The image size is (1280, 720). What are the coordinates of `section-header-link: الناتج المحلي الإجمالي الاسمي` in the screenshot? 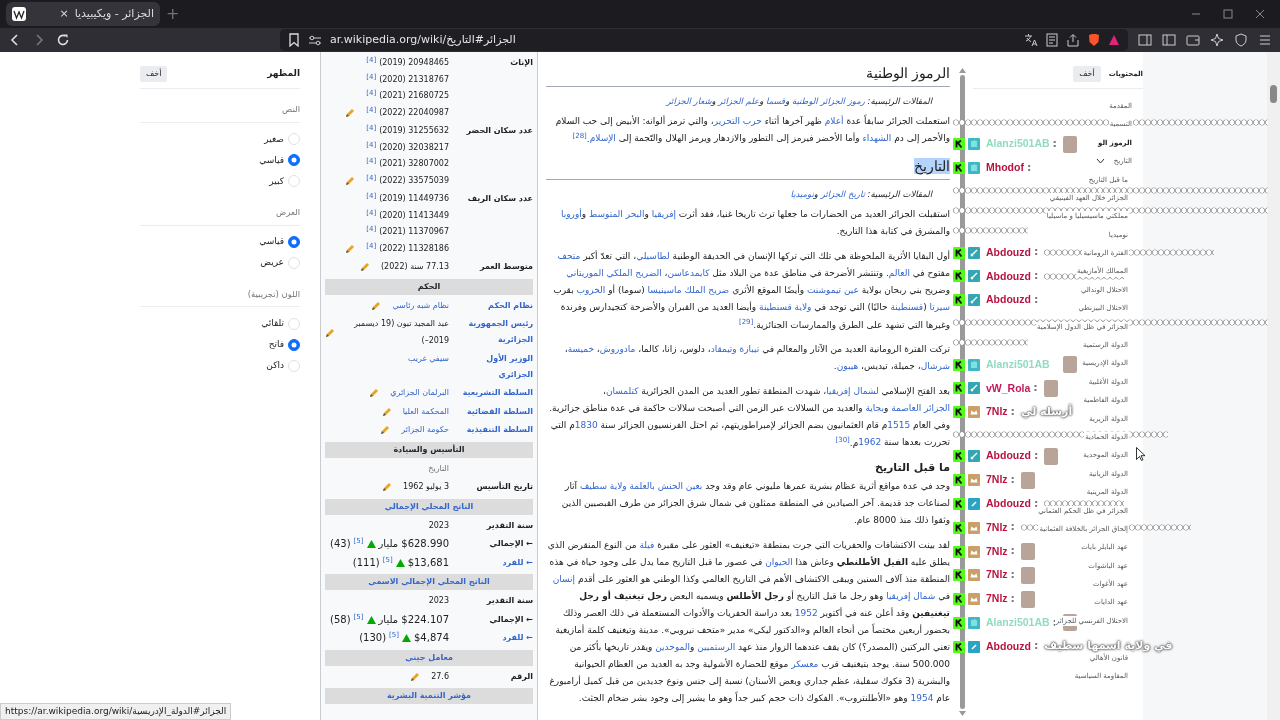 It's located at (429, 582).